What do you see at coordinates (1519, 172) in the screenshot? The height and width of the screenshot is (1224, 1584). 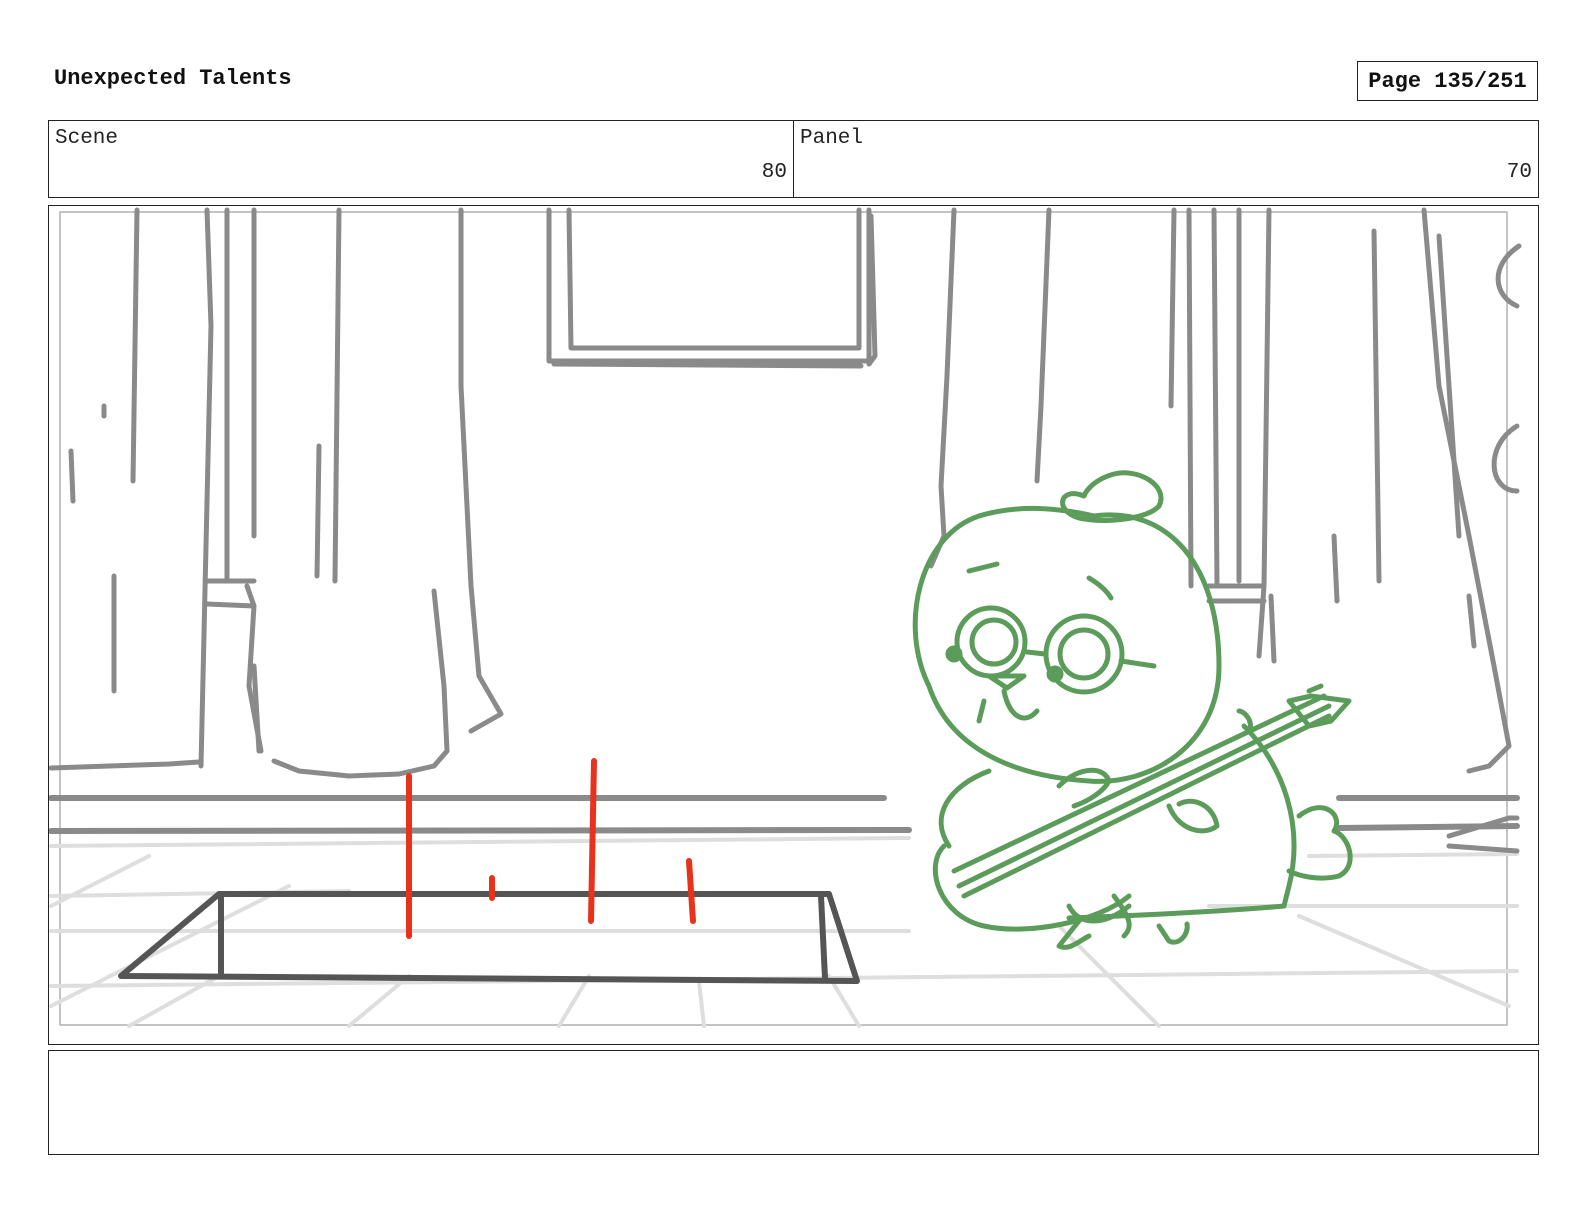 I see `panel-number: 70` at bounding box center [1519, 172].